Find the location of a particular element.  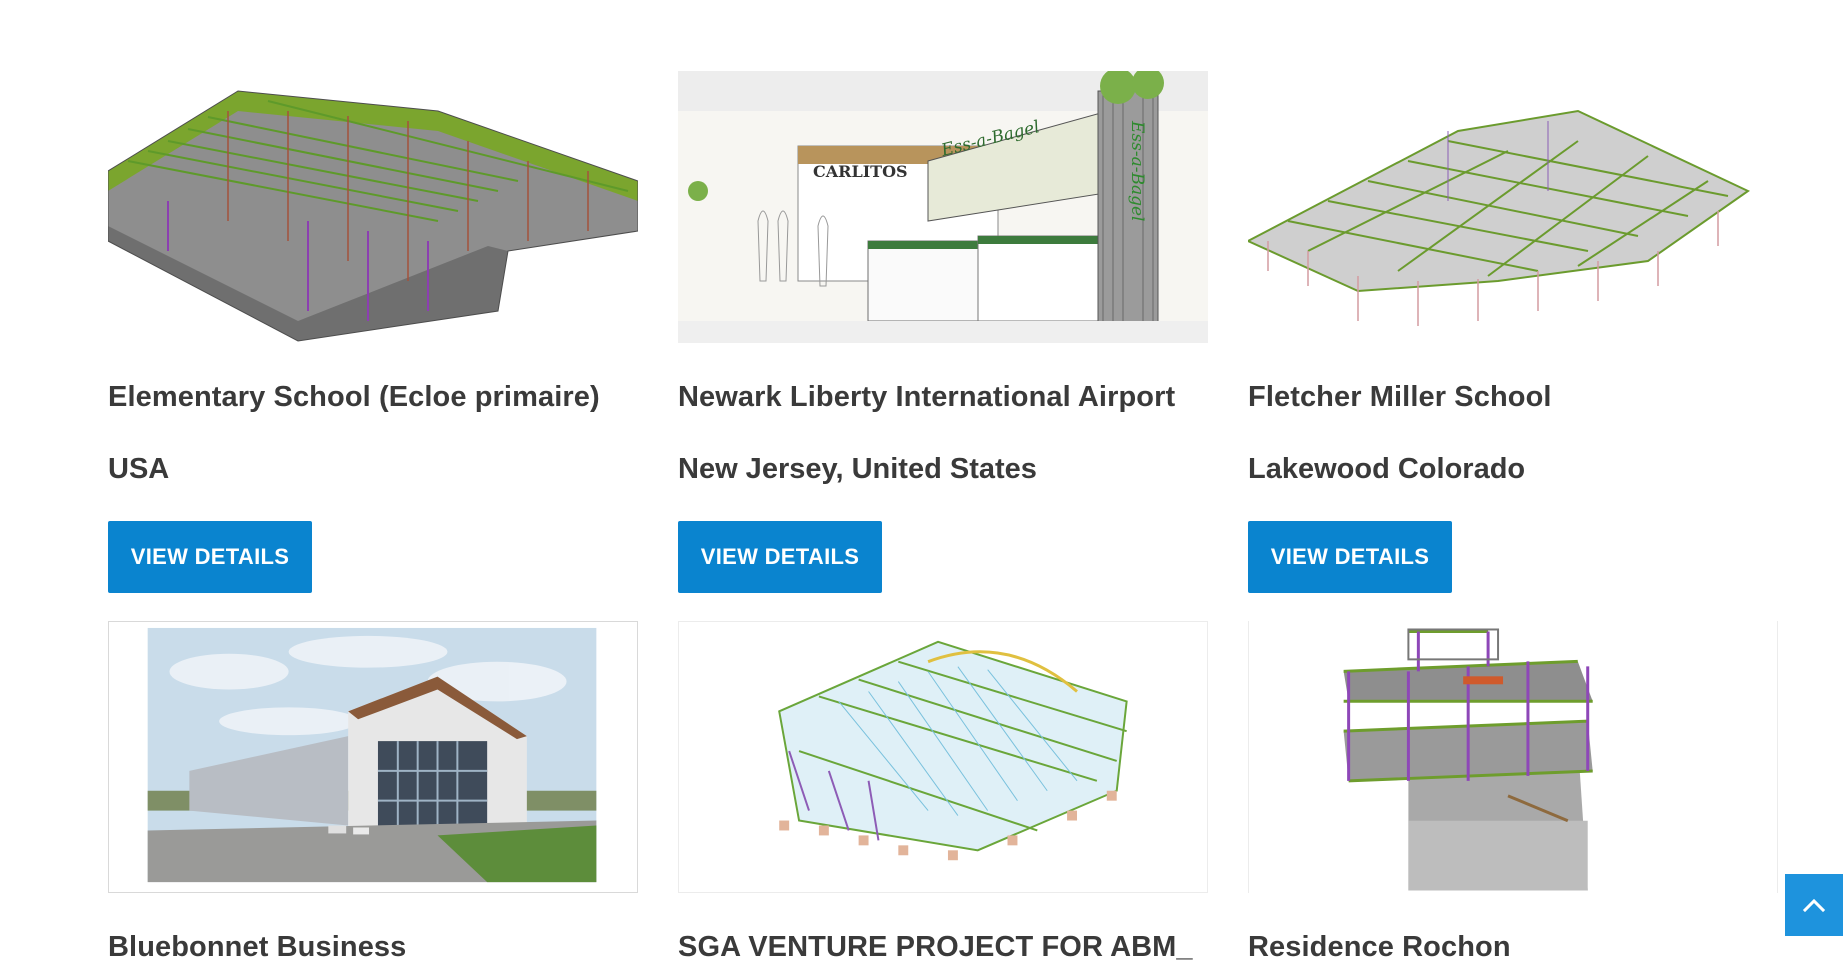

sga-model-image is located at coordinates (953, 750).